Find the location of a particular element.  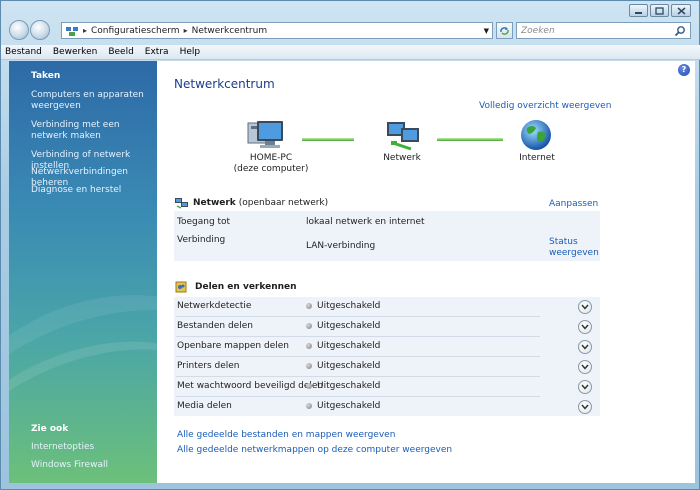

full-map-link: Volledig overzicht weergeven is located at coordinates (545, 106).